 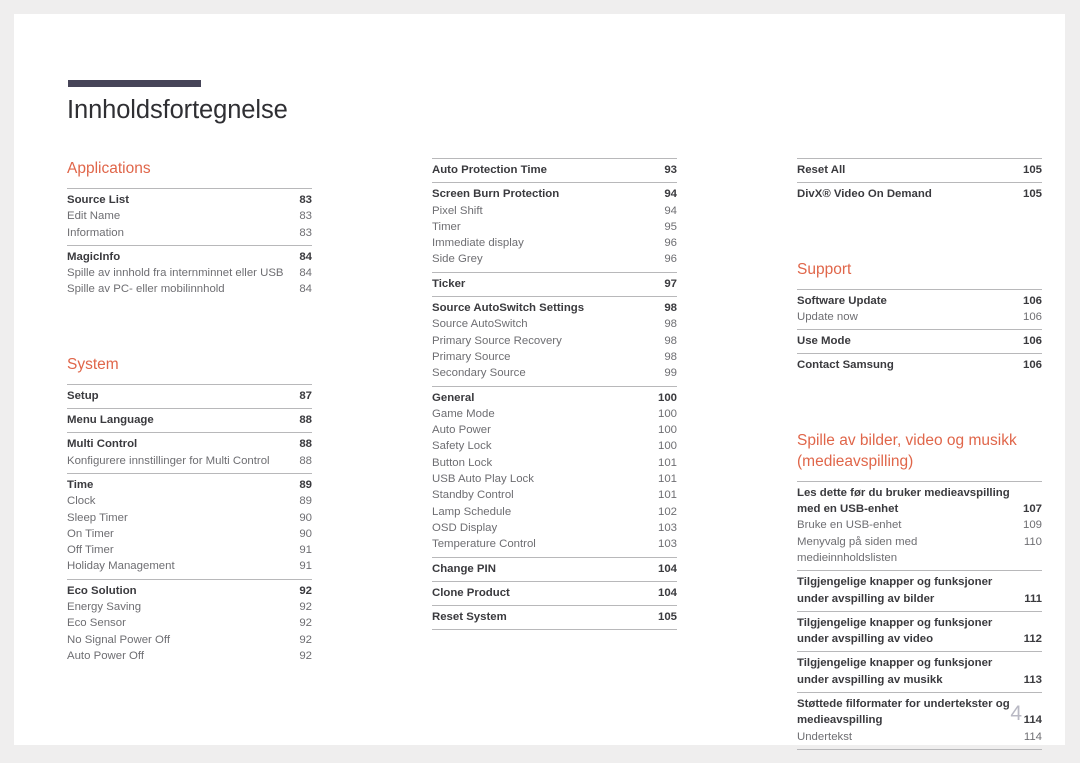 I want to click on toc-entry: Ticker 97, so click(x=554, y=284).